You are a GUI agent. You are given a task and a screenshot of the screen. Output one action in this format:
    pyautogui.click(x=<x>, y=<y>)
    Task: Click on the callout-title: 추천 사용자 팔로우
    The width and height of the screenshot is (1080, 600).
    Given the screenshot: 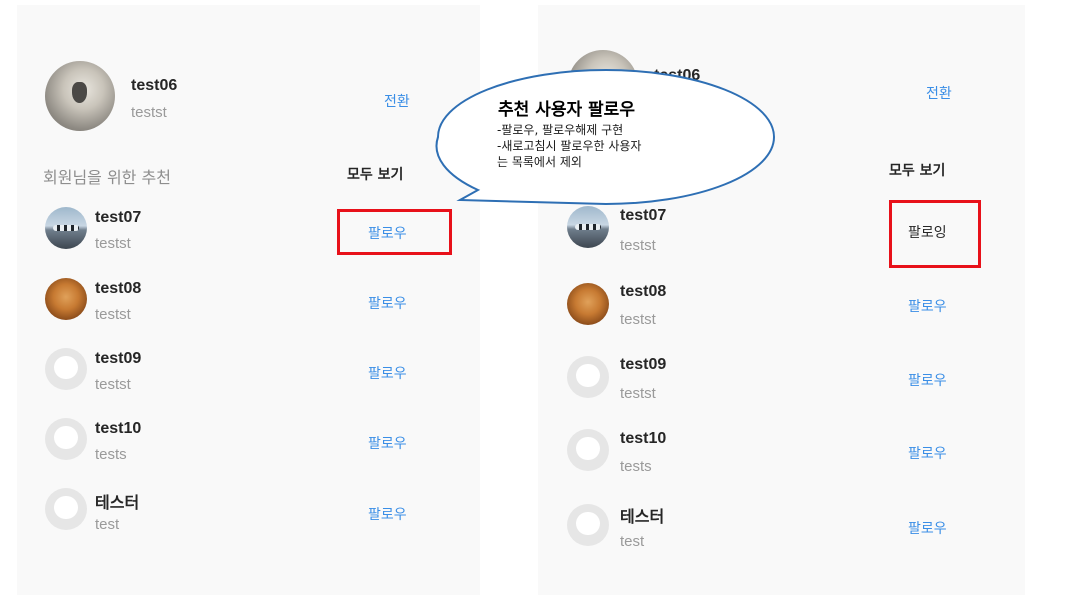 What is the action you would take?
    pyautogui.click(x=566, y=110)
    